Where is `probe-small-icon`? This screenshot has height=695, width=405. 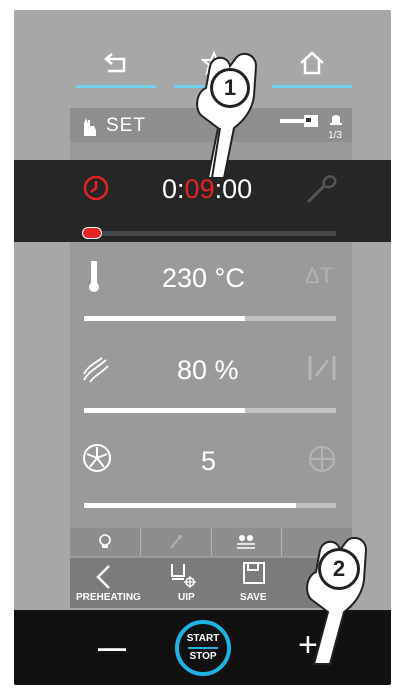 probe-small-icon is located at coordinates (175, 542).